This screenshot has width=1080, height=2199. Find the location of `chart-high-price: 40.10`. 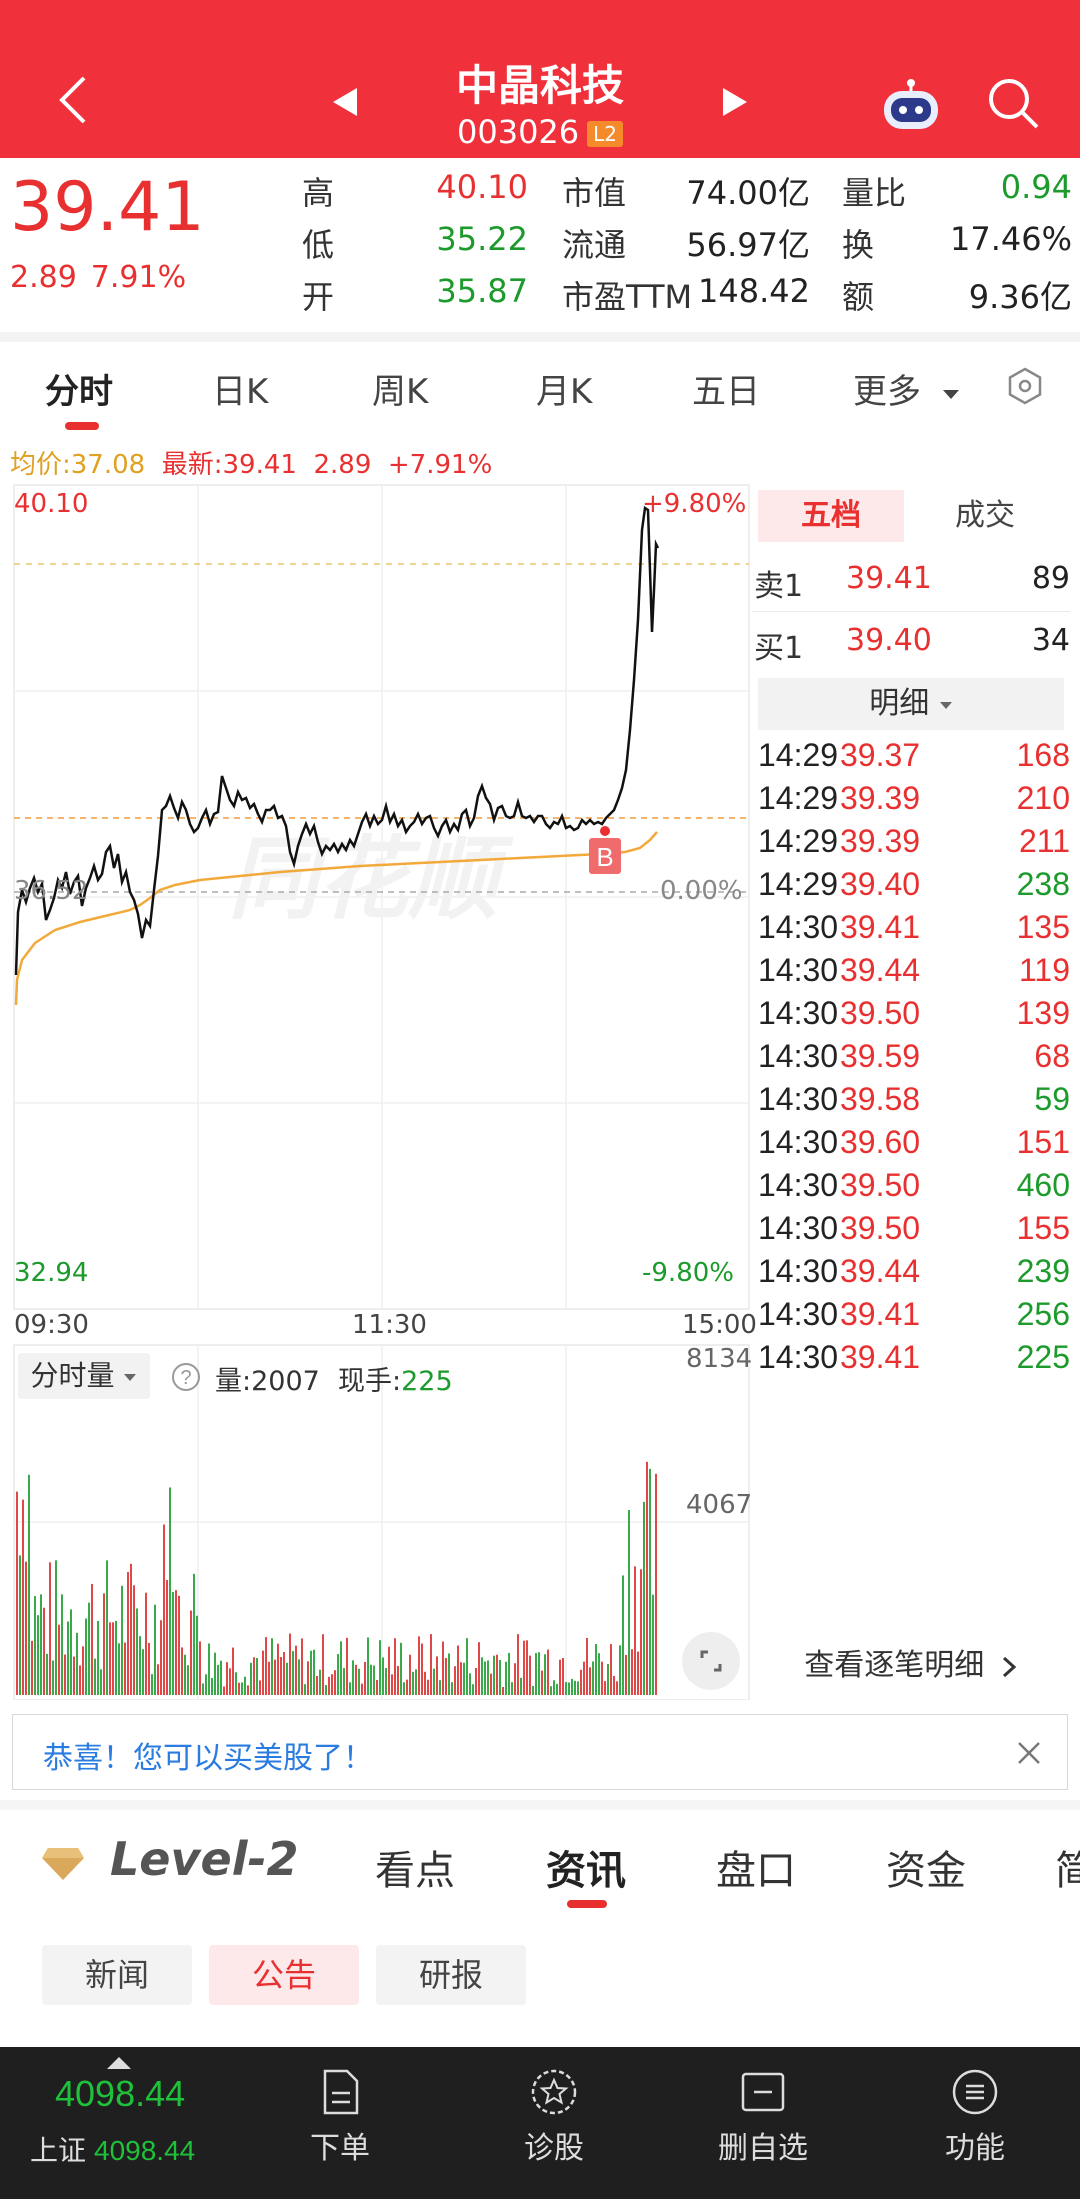

chart-high-price: 40.10 is located at coordinates (51, 504).